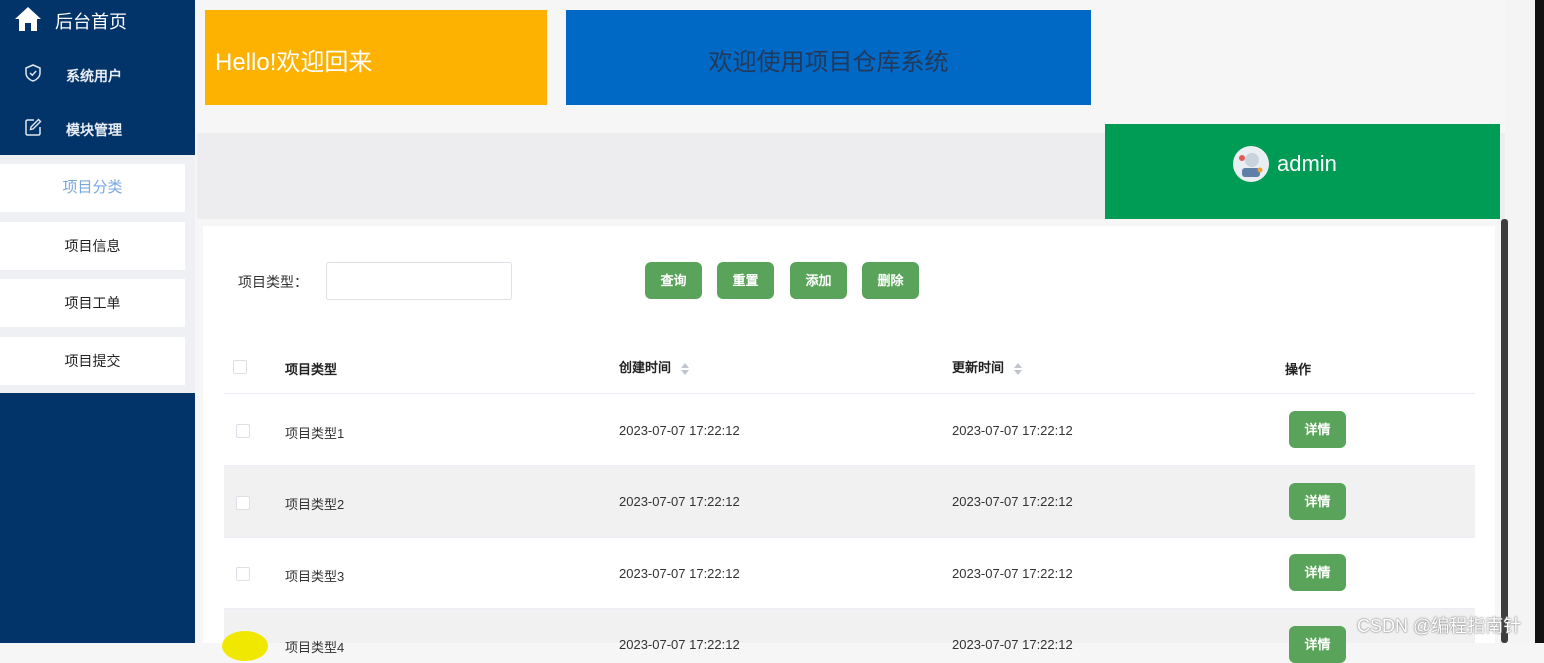  Describe the element at coordinates (978, 367) in the screenshot. I see `column-header-label: 更新时间` at that location.